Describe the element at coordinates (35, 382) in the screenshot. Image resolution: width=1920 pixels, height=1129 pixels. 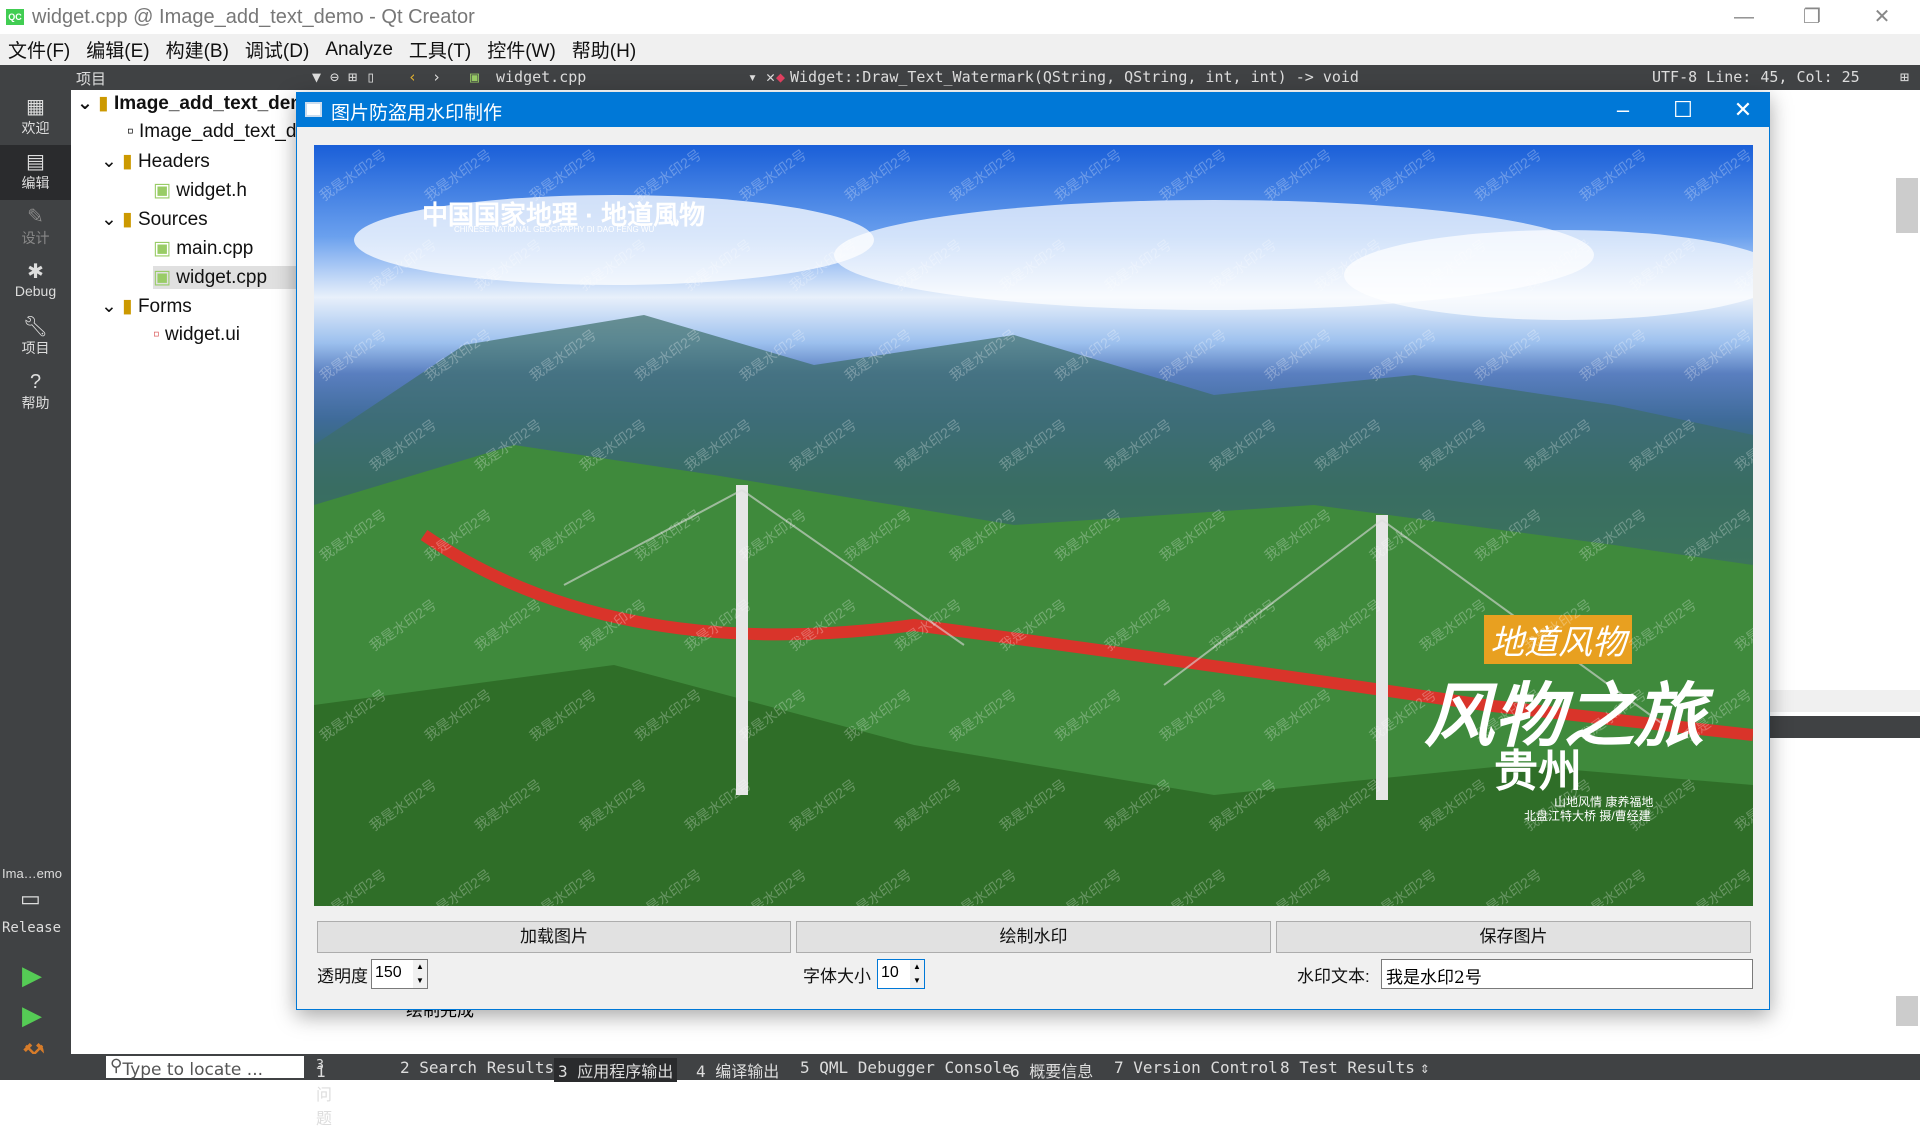
I see `help-icon: ?` at that location.